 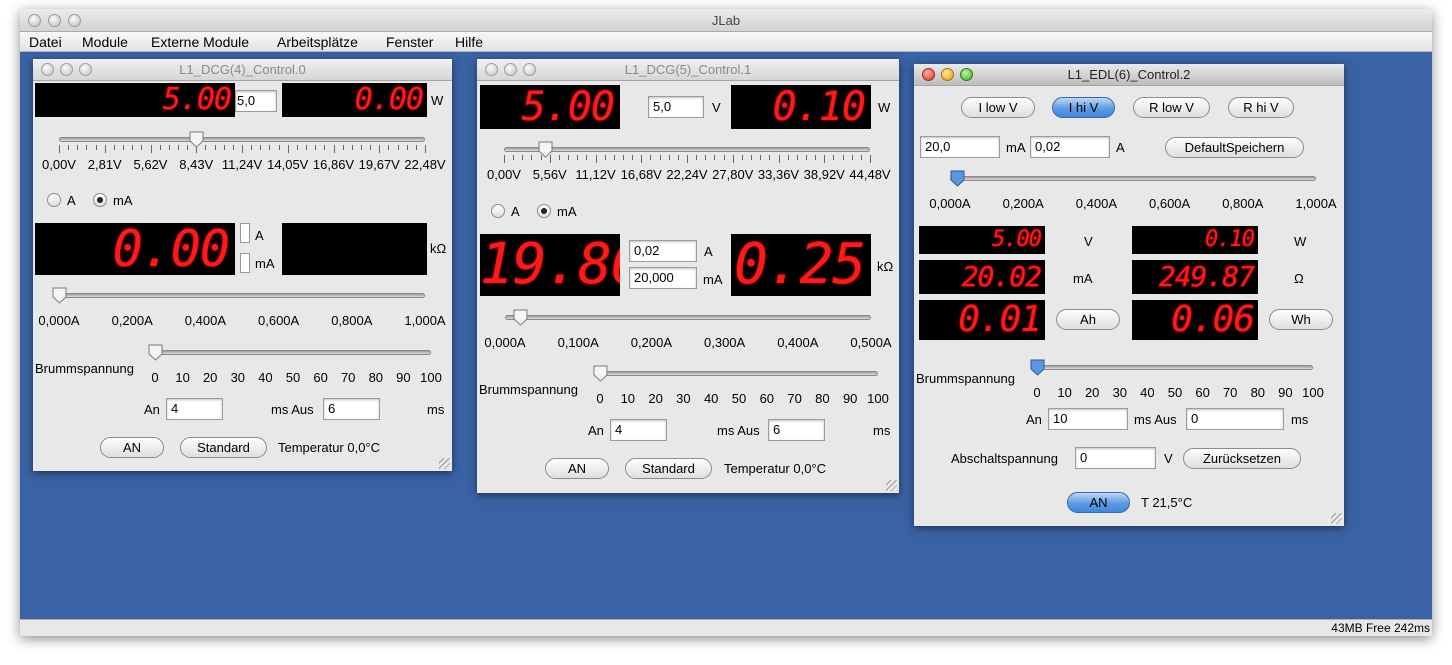 I want to click on menu-externe-module: Externe Module, so click(x=200, y=42).